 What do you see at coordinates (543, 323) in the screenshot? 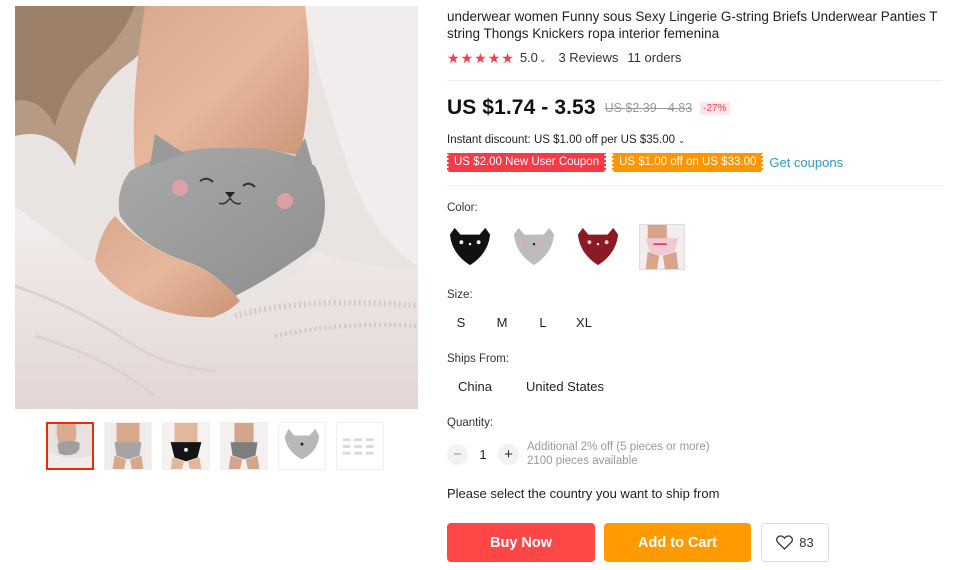
I see `size-option-l: L` at bounding box center [543, 323].